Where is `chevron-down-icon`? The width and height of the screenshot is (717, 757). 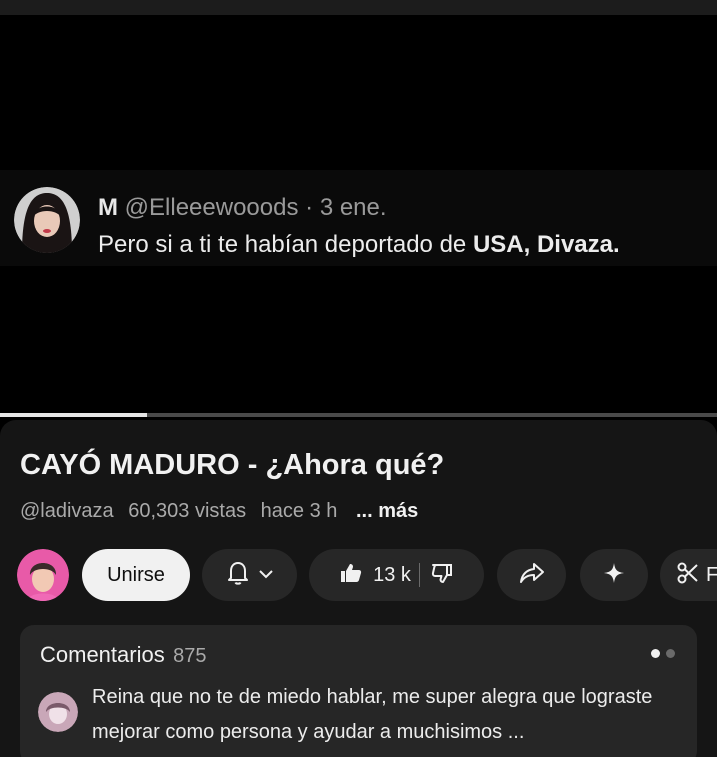
chevron-down-icon is located at coordinates (266, 575).